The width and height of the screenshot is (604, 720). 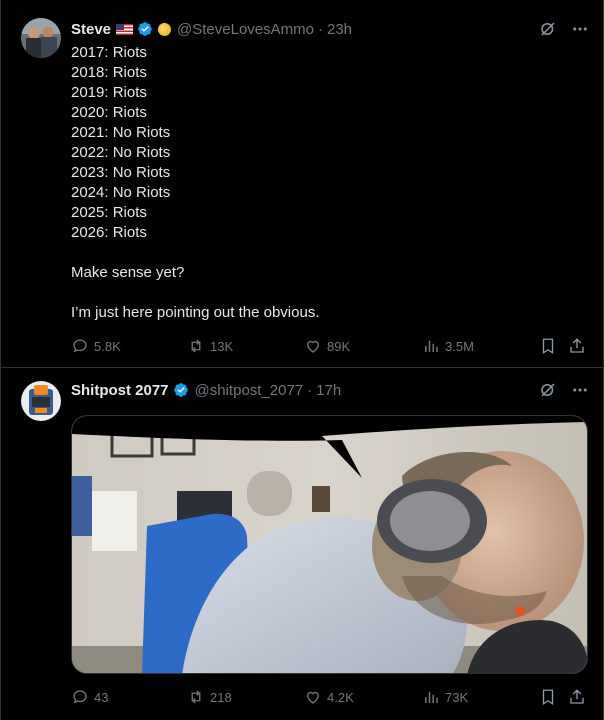 What do you see at coordinates (89, 697) in the screenshot?
I see `reply-button: 43` at bounding box center [89, 697].